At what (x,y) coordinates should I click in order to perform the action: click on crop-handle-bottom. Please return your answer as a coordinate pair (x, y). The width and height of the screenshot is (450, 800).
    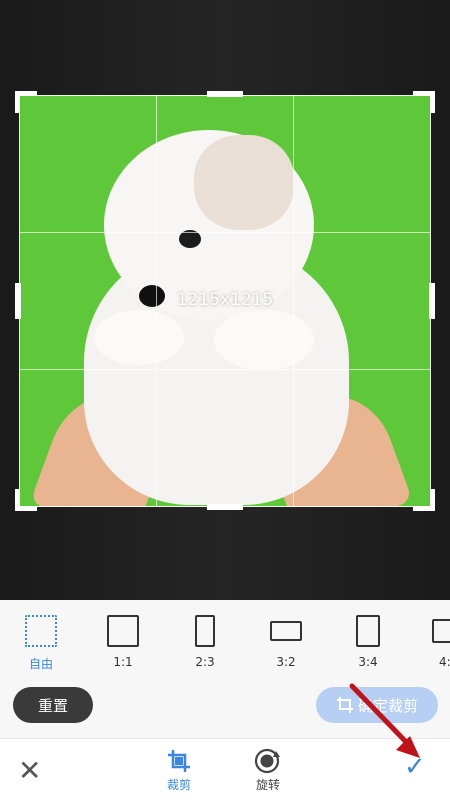
    Looking at the image, I should click on (225, 507).